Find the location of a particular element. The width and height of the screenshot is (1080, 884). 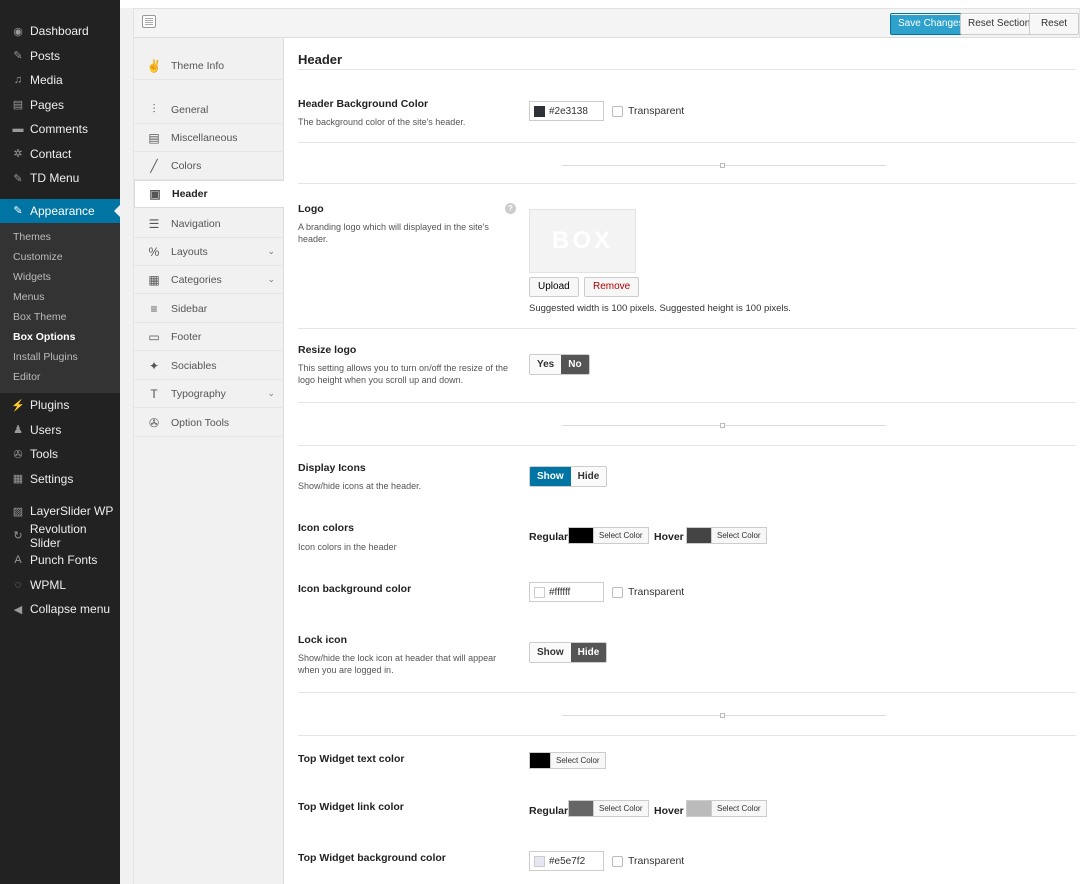

submenu-item-menus: Menus is located at coordinates (60, 297).